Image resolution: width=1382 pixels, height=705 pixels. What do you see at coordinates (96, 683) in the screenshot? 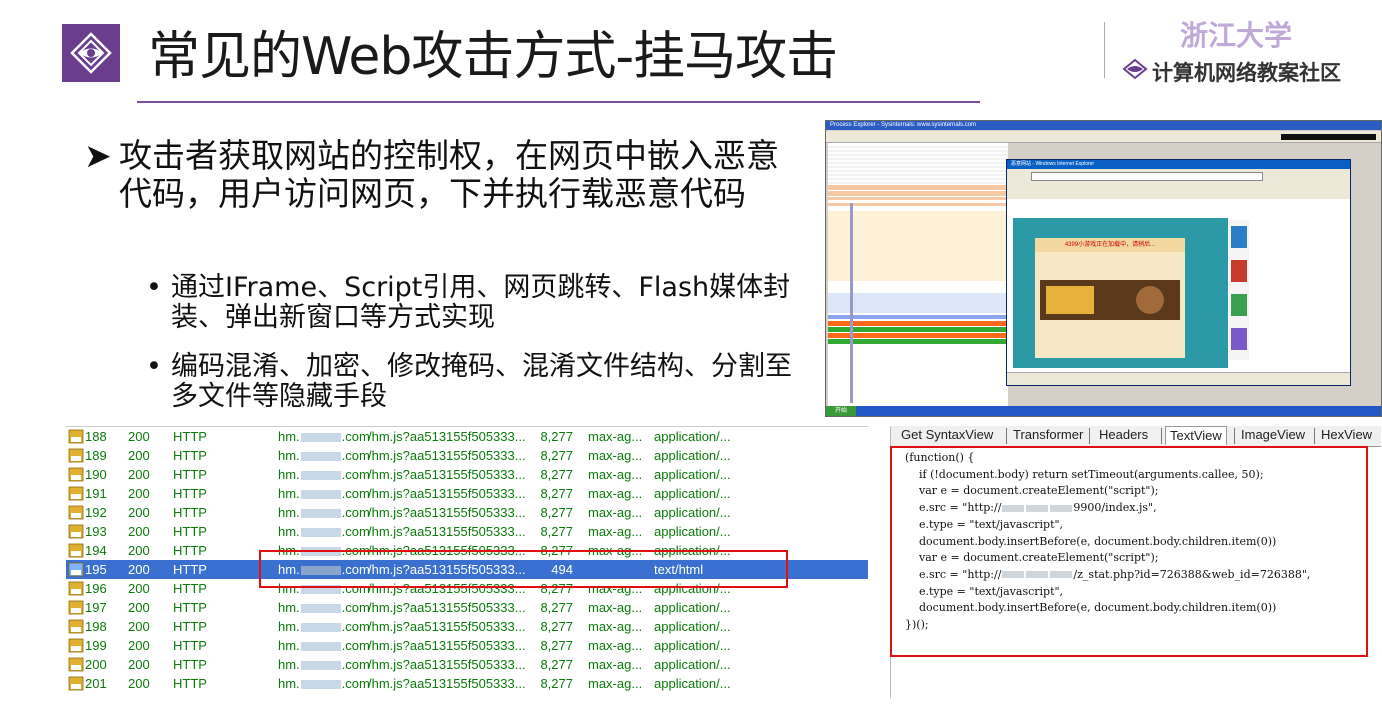
I see `cell-number: 201` at bounding box center [96, 683].